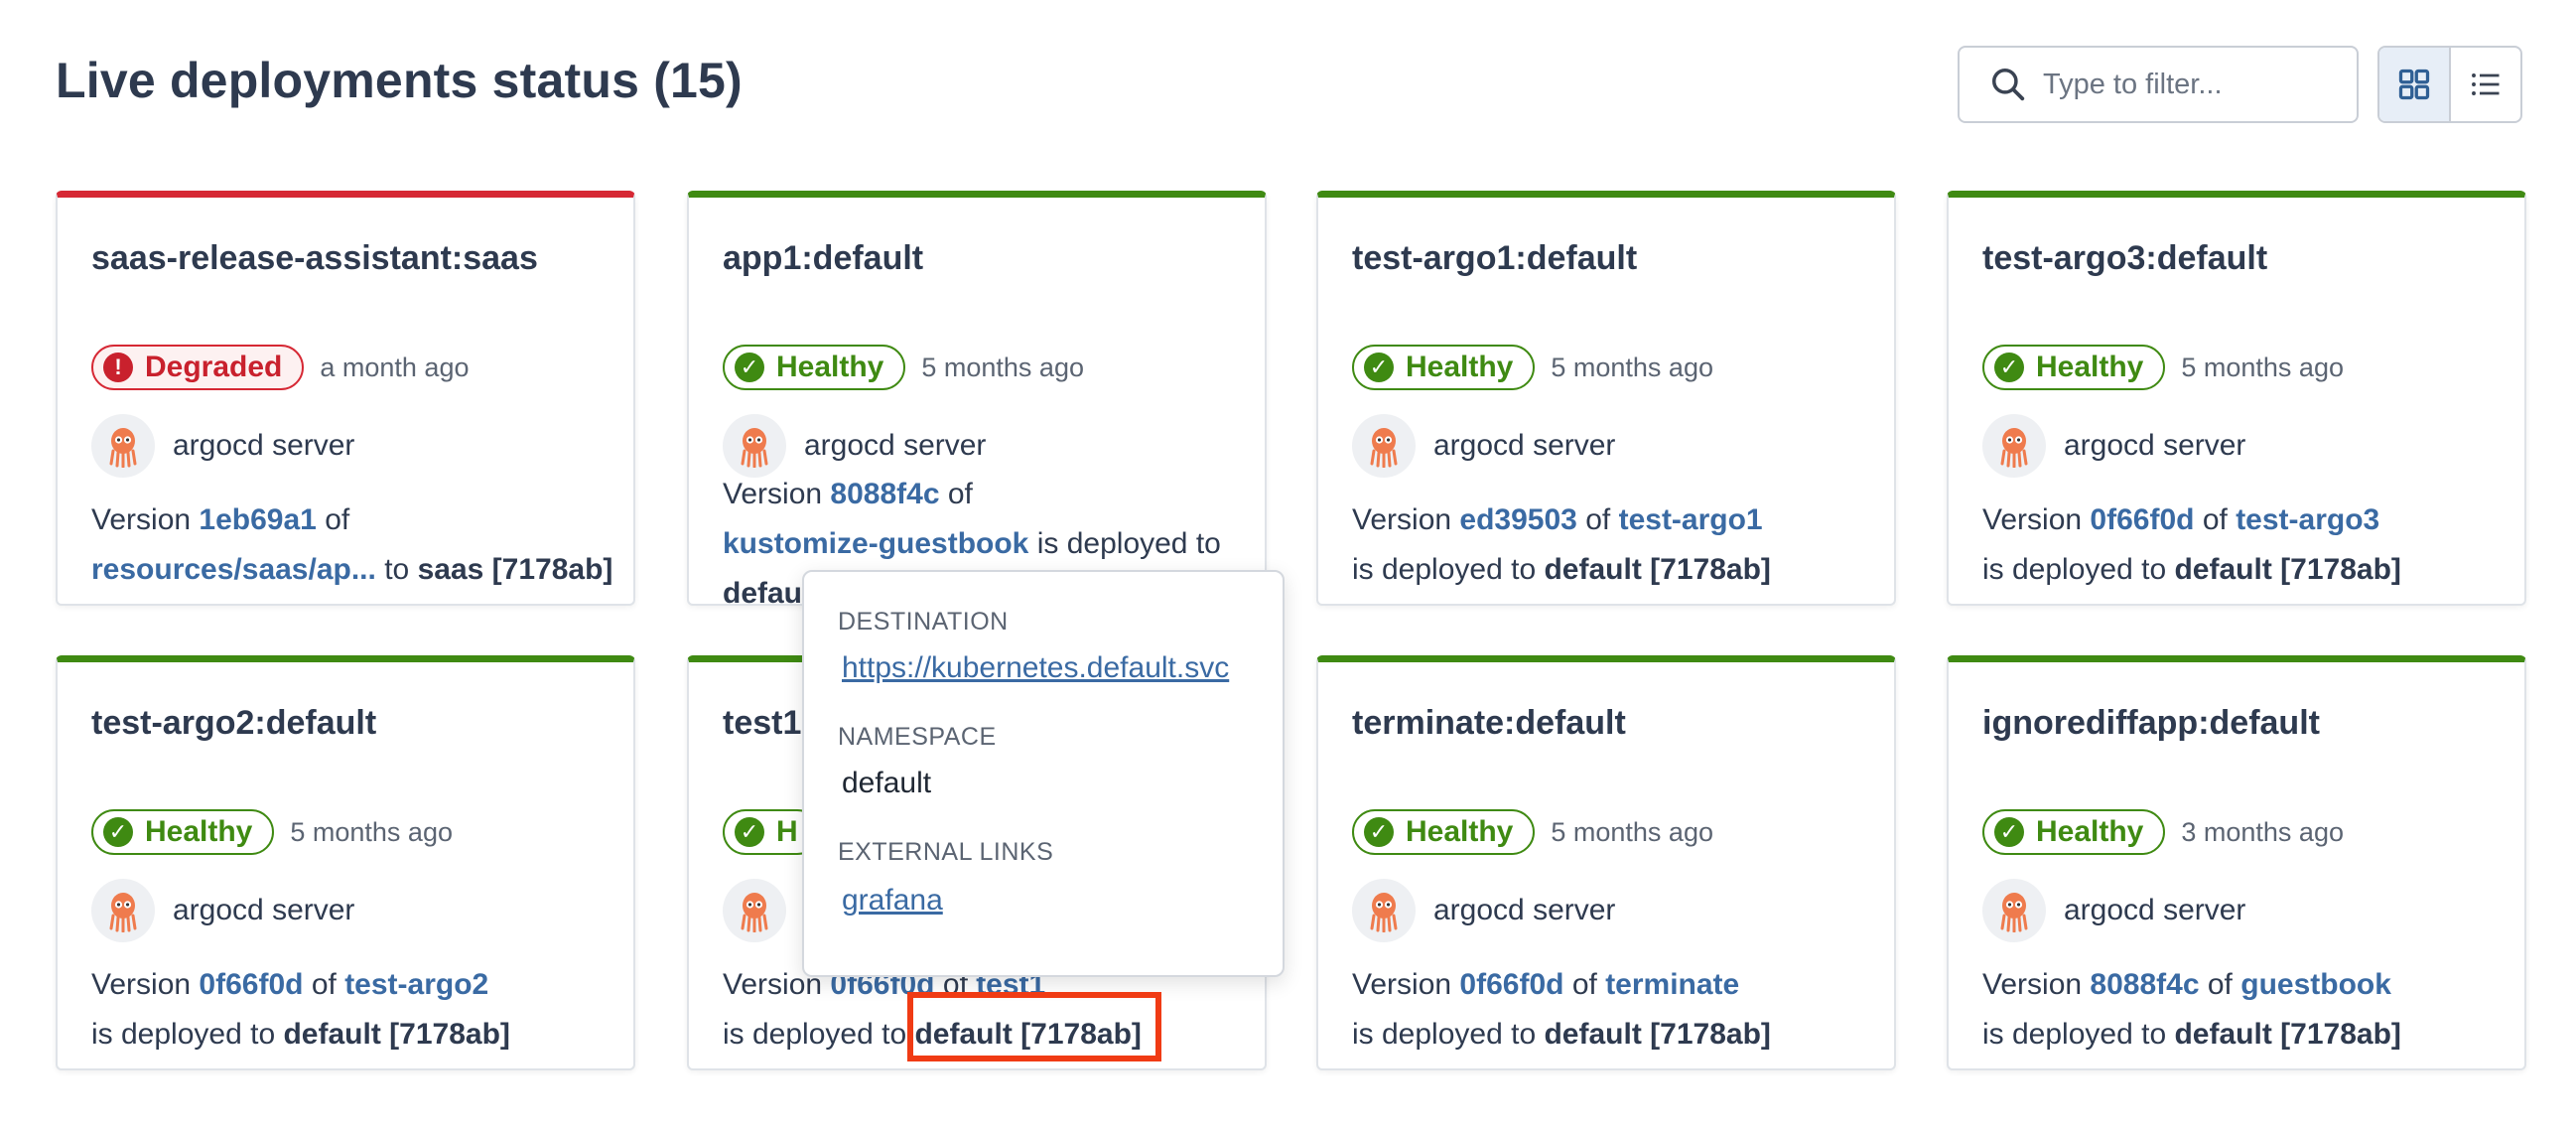 Image resolution: width=2576 pixels, height=1130 pixels. Describe the element at coordinates (2307, 520) in the screenshot. I see `repo-link: test-argo3` at that location.